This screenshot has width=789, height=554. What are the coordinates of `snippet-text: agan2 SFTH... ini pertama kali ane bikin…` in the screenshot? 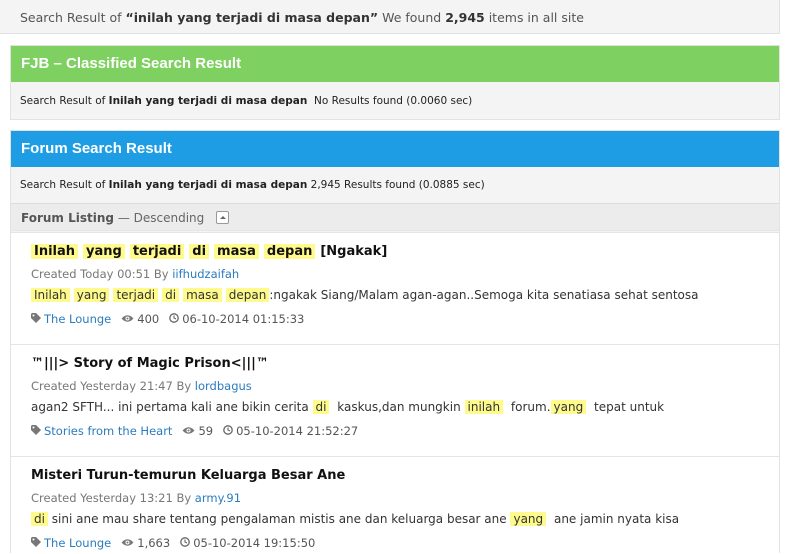 It's located at (172, 407).